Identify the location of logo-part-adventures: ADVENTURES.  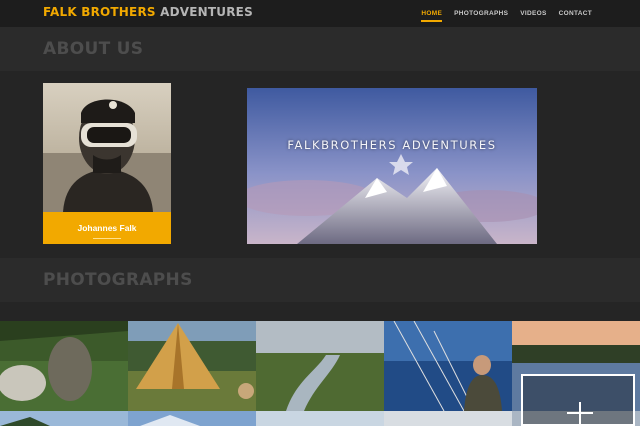
(206, 12).